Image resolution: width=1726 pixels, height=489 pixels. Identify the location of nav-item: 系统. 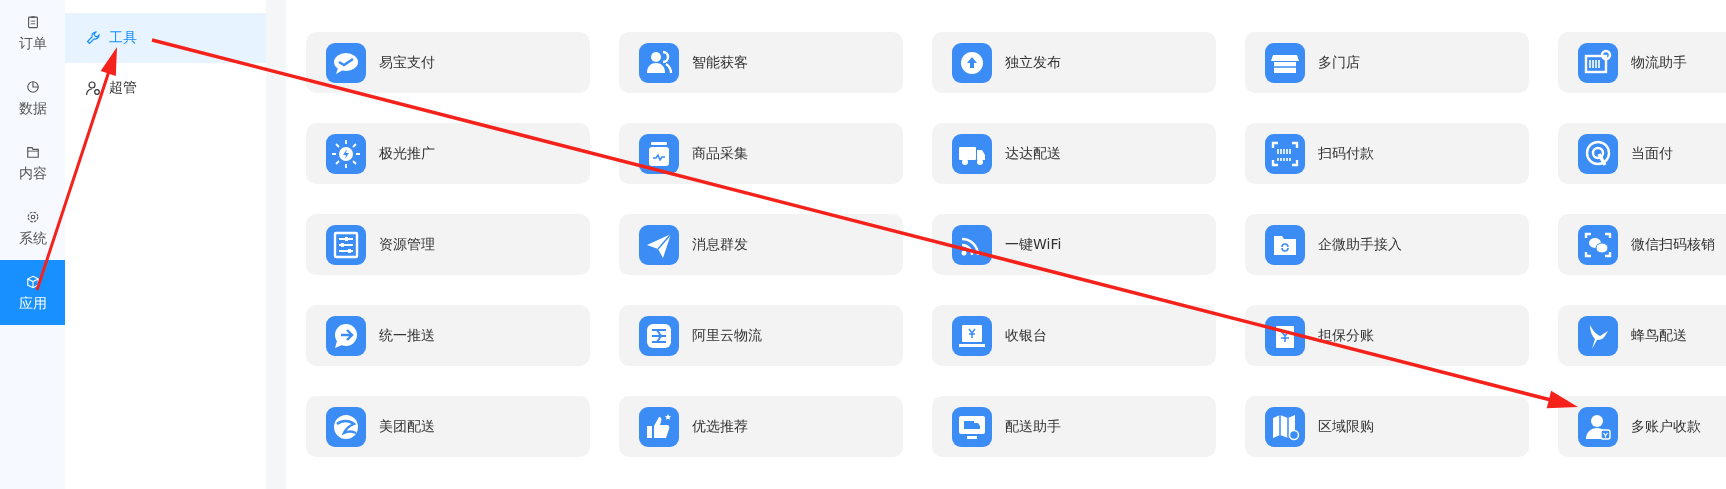
(32, 227).